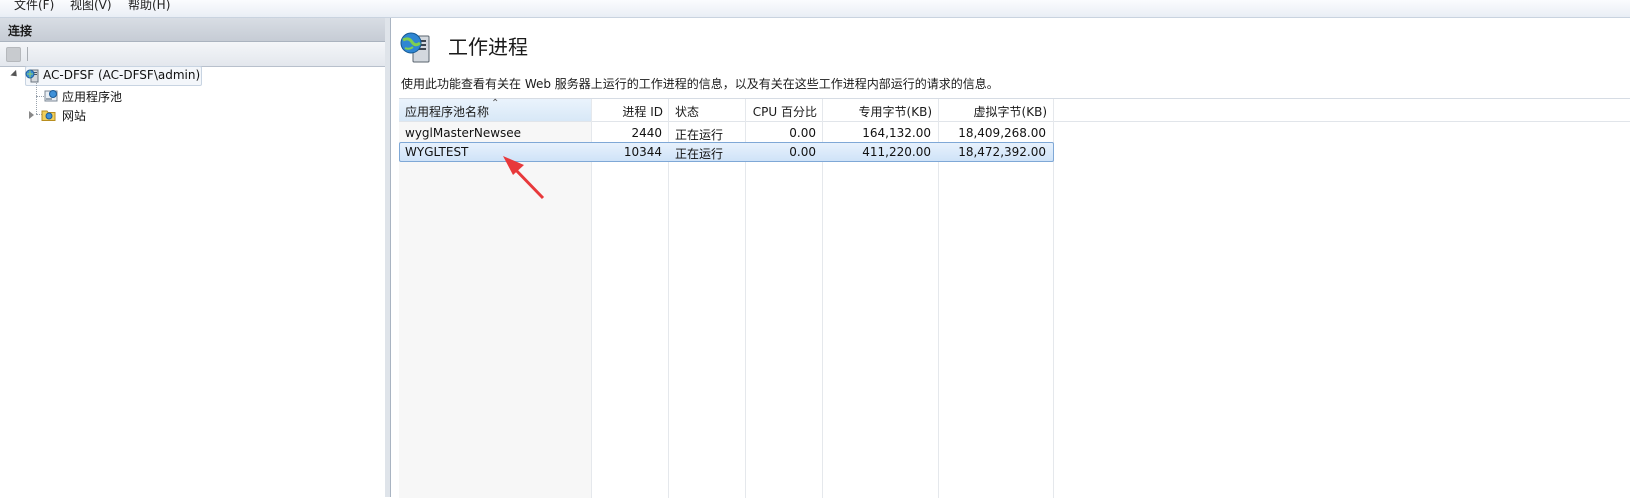  I want to click on cell-virtual-bytes: 18,472,392.00, so click(1002, 152).